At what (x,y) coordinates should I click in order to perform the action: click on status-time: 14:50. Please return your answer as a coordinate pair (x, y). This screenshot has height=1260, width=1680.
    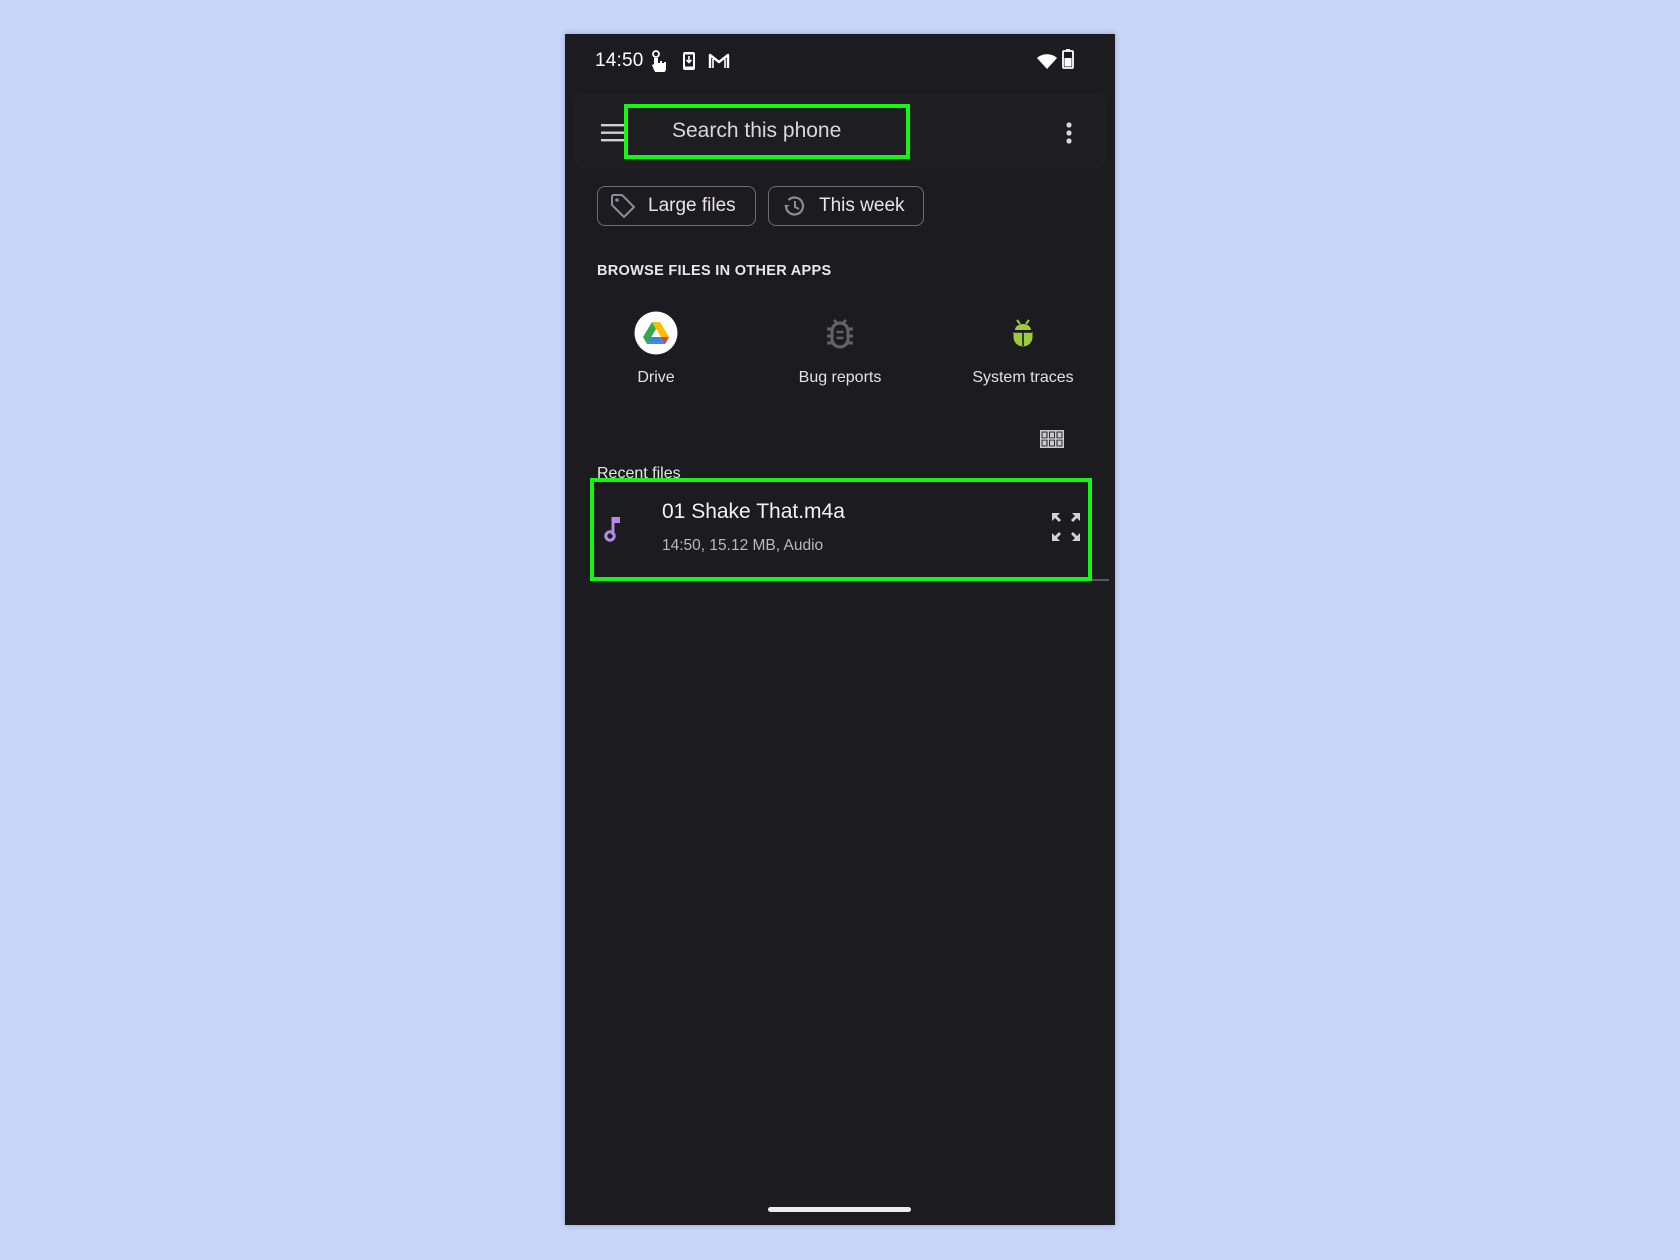
    Looking at the image, I should click on (619, 60).